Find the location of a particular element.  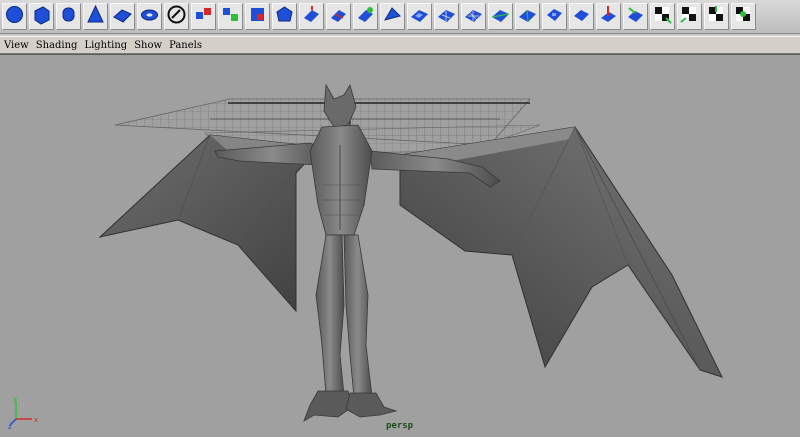

subdivide-icon is located at coordinates (473, 17).